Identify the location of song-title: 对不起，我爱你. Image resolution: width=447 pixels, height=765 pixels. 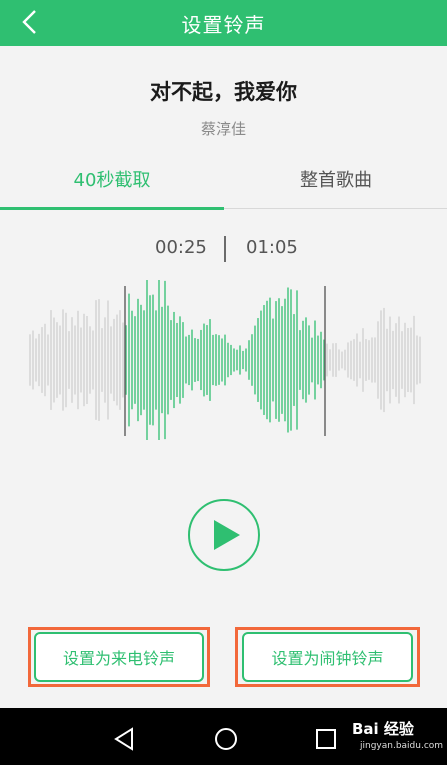
(223, 92).